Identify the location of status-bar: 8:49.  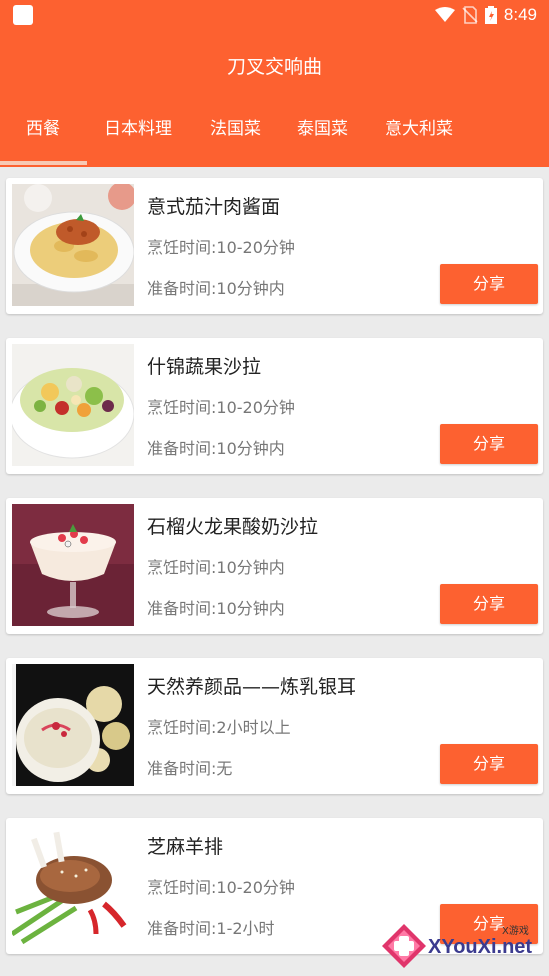
(274, 16).